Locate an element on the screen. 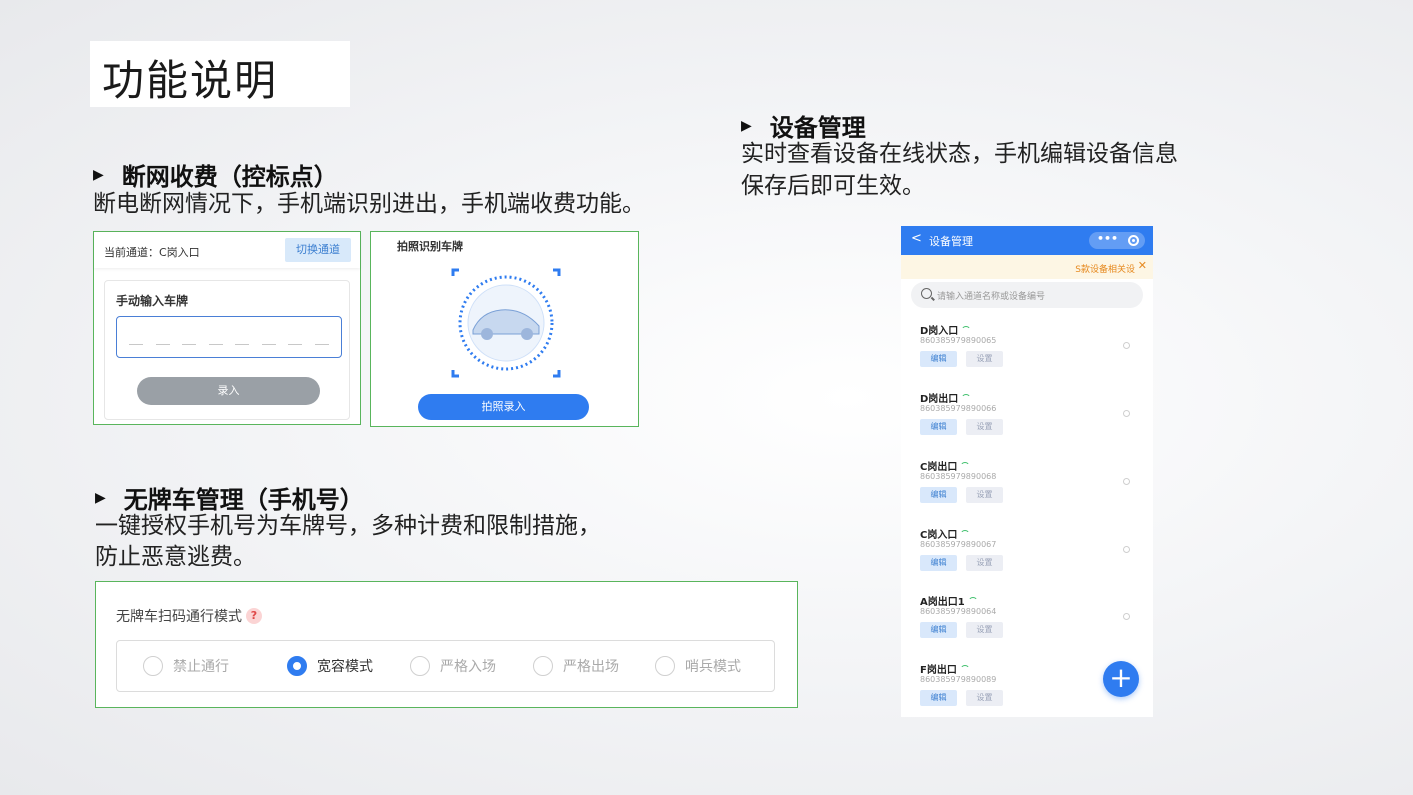  mini-program-capsule: ••• is located at coordinates (1117, 240).